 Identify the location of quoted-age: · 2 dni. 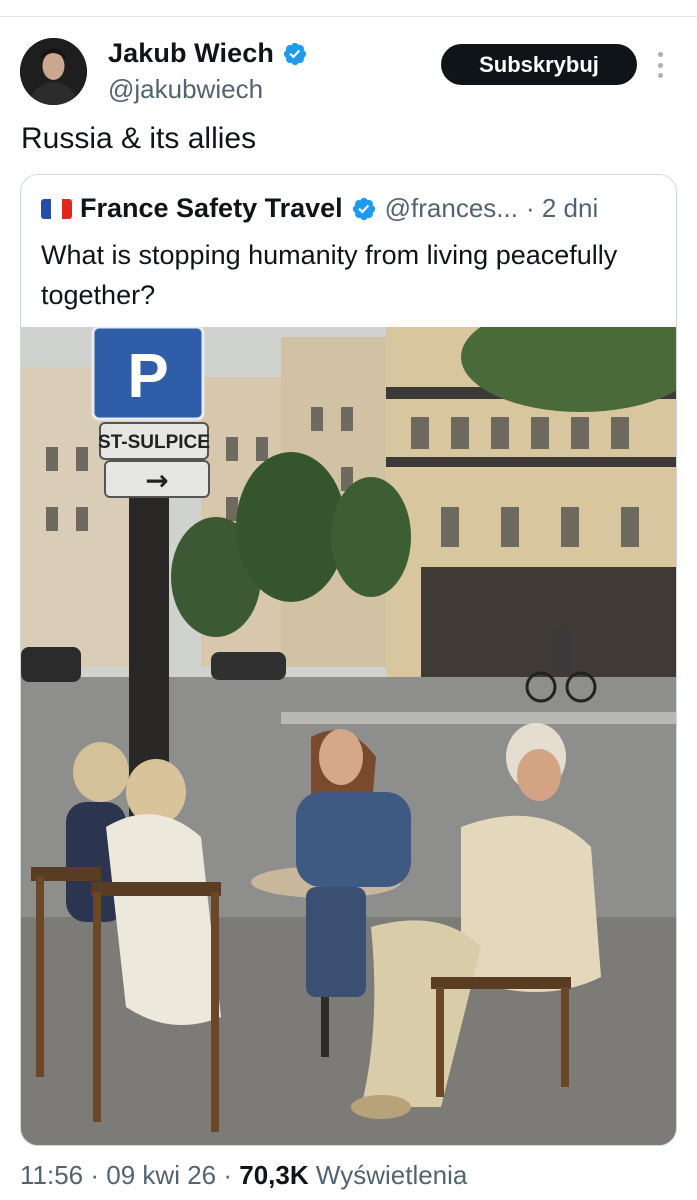
(562, 208).